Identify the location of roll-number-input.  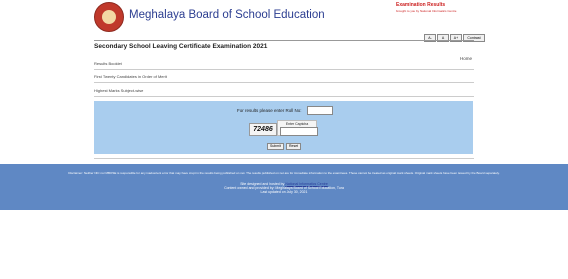
(320, 110).